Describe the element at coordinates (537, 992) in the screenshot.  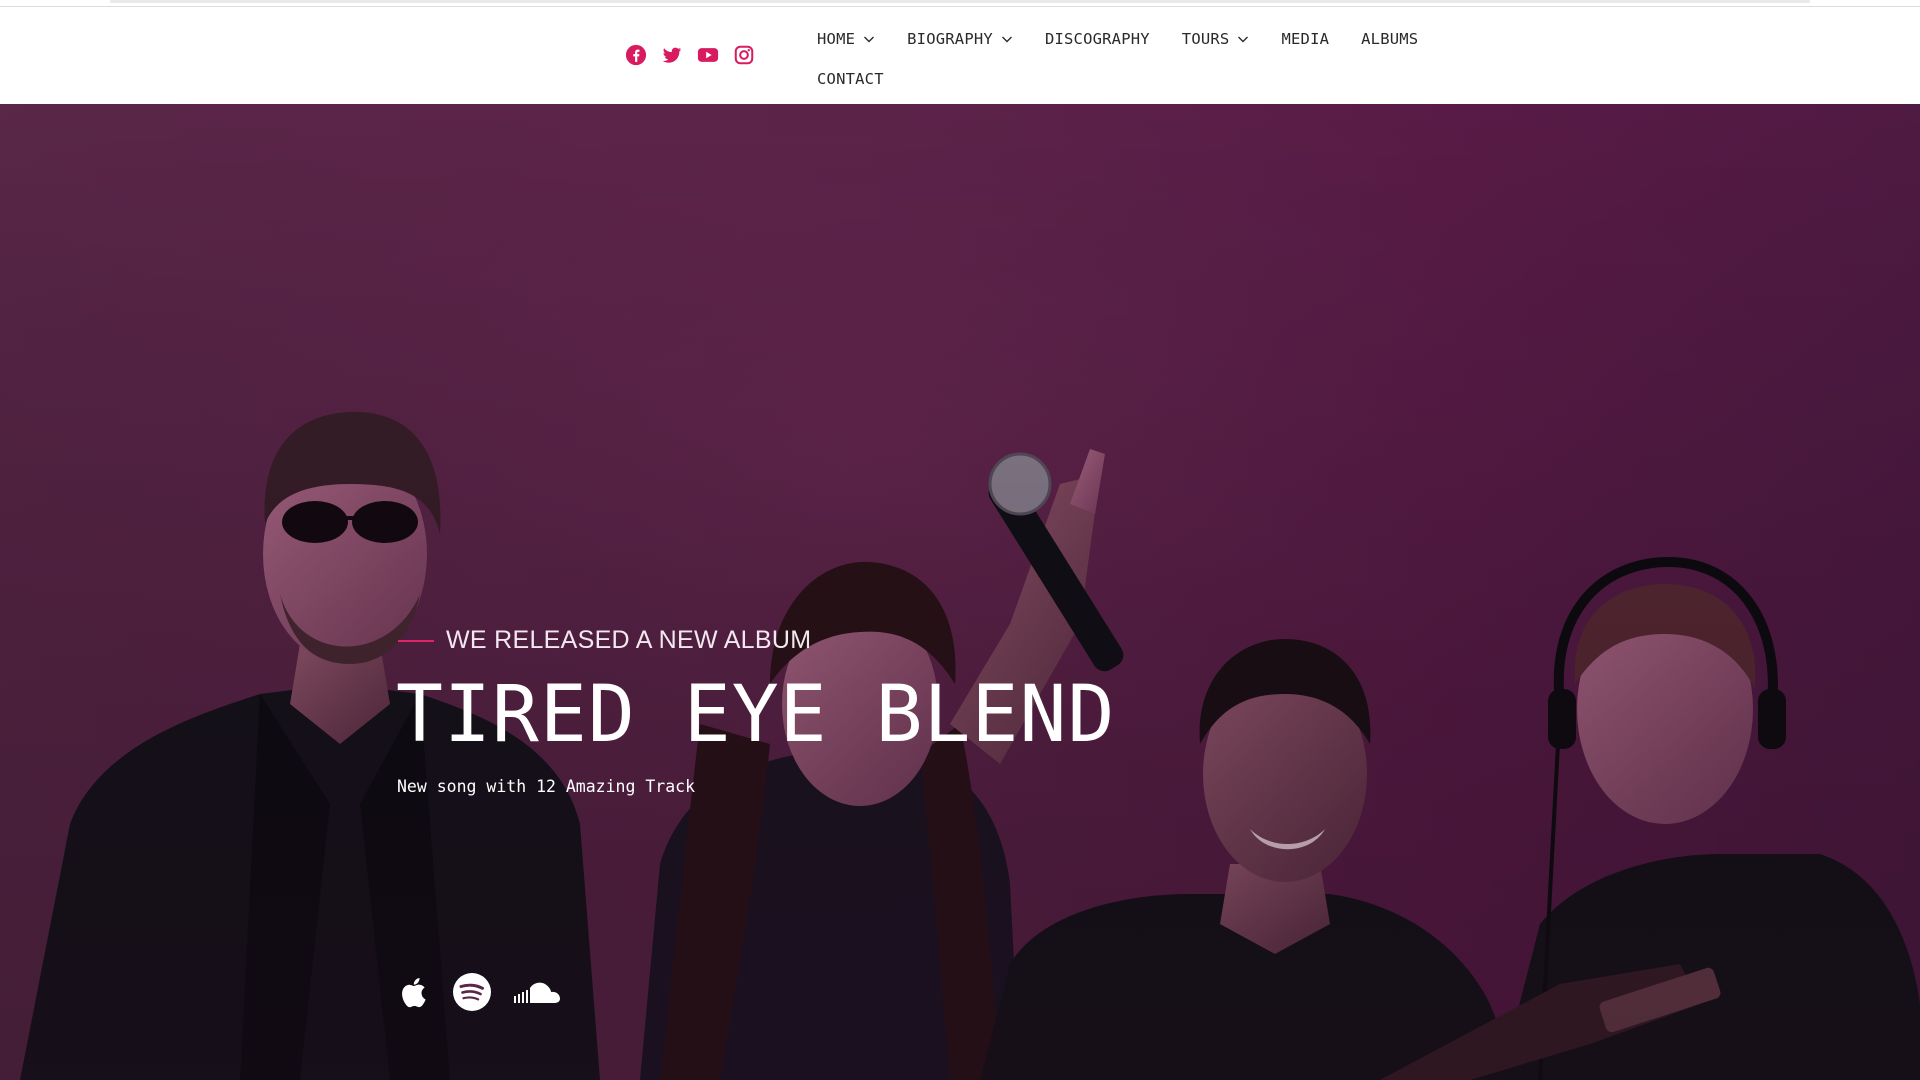
I see `soundcloud-icon` at that location.